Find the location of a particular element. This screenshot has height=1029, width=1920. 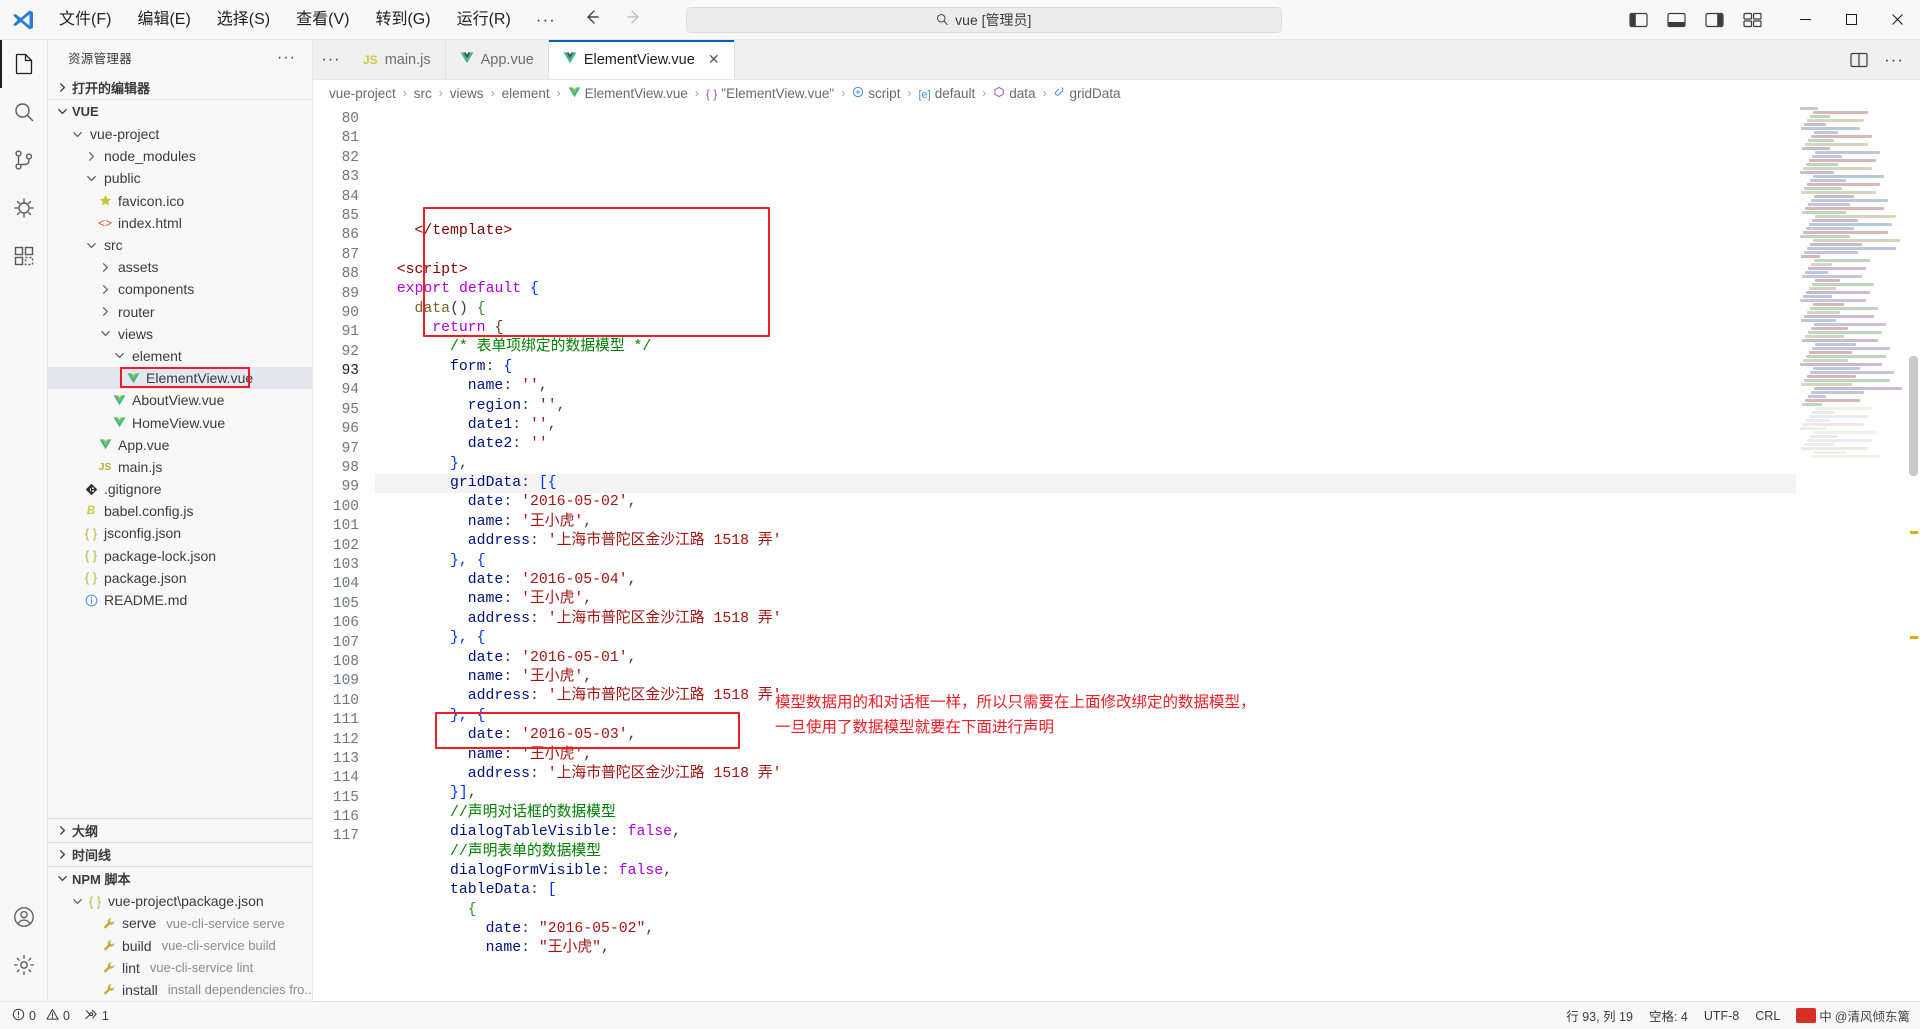

tree-item-router: router is located at coordinates (180, 312).